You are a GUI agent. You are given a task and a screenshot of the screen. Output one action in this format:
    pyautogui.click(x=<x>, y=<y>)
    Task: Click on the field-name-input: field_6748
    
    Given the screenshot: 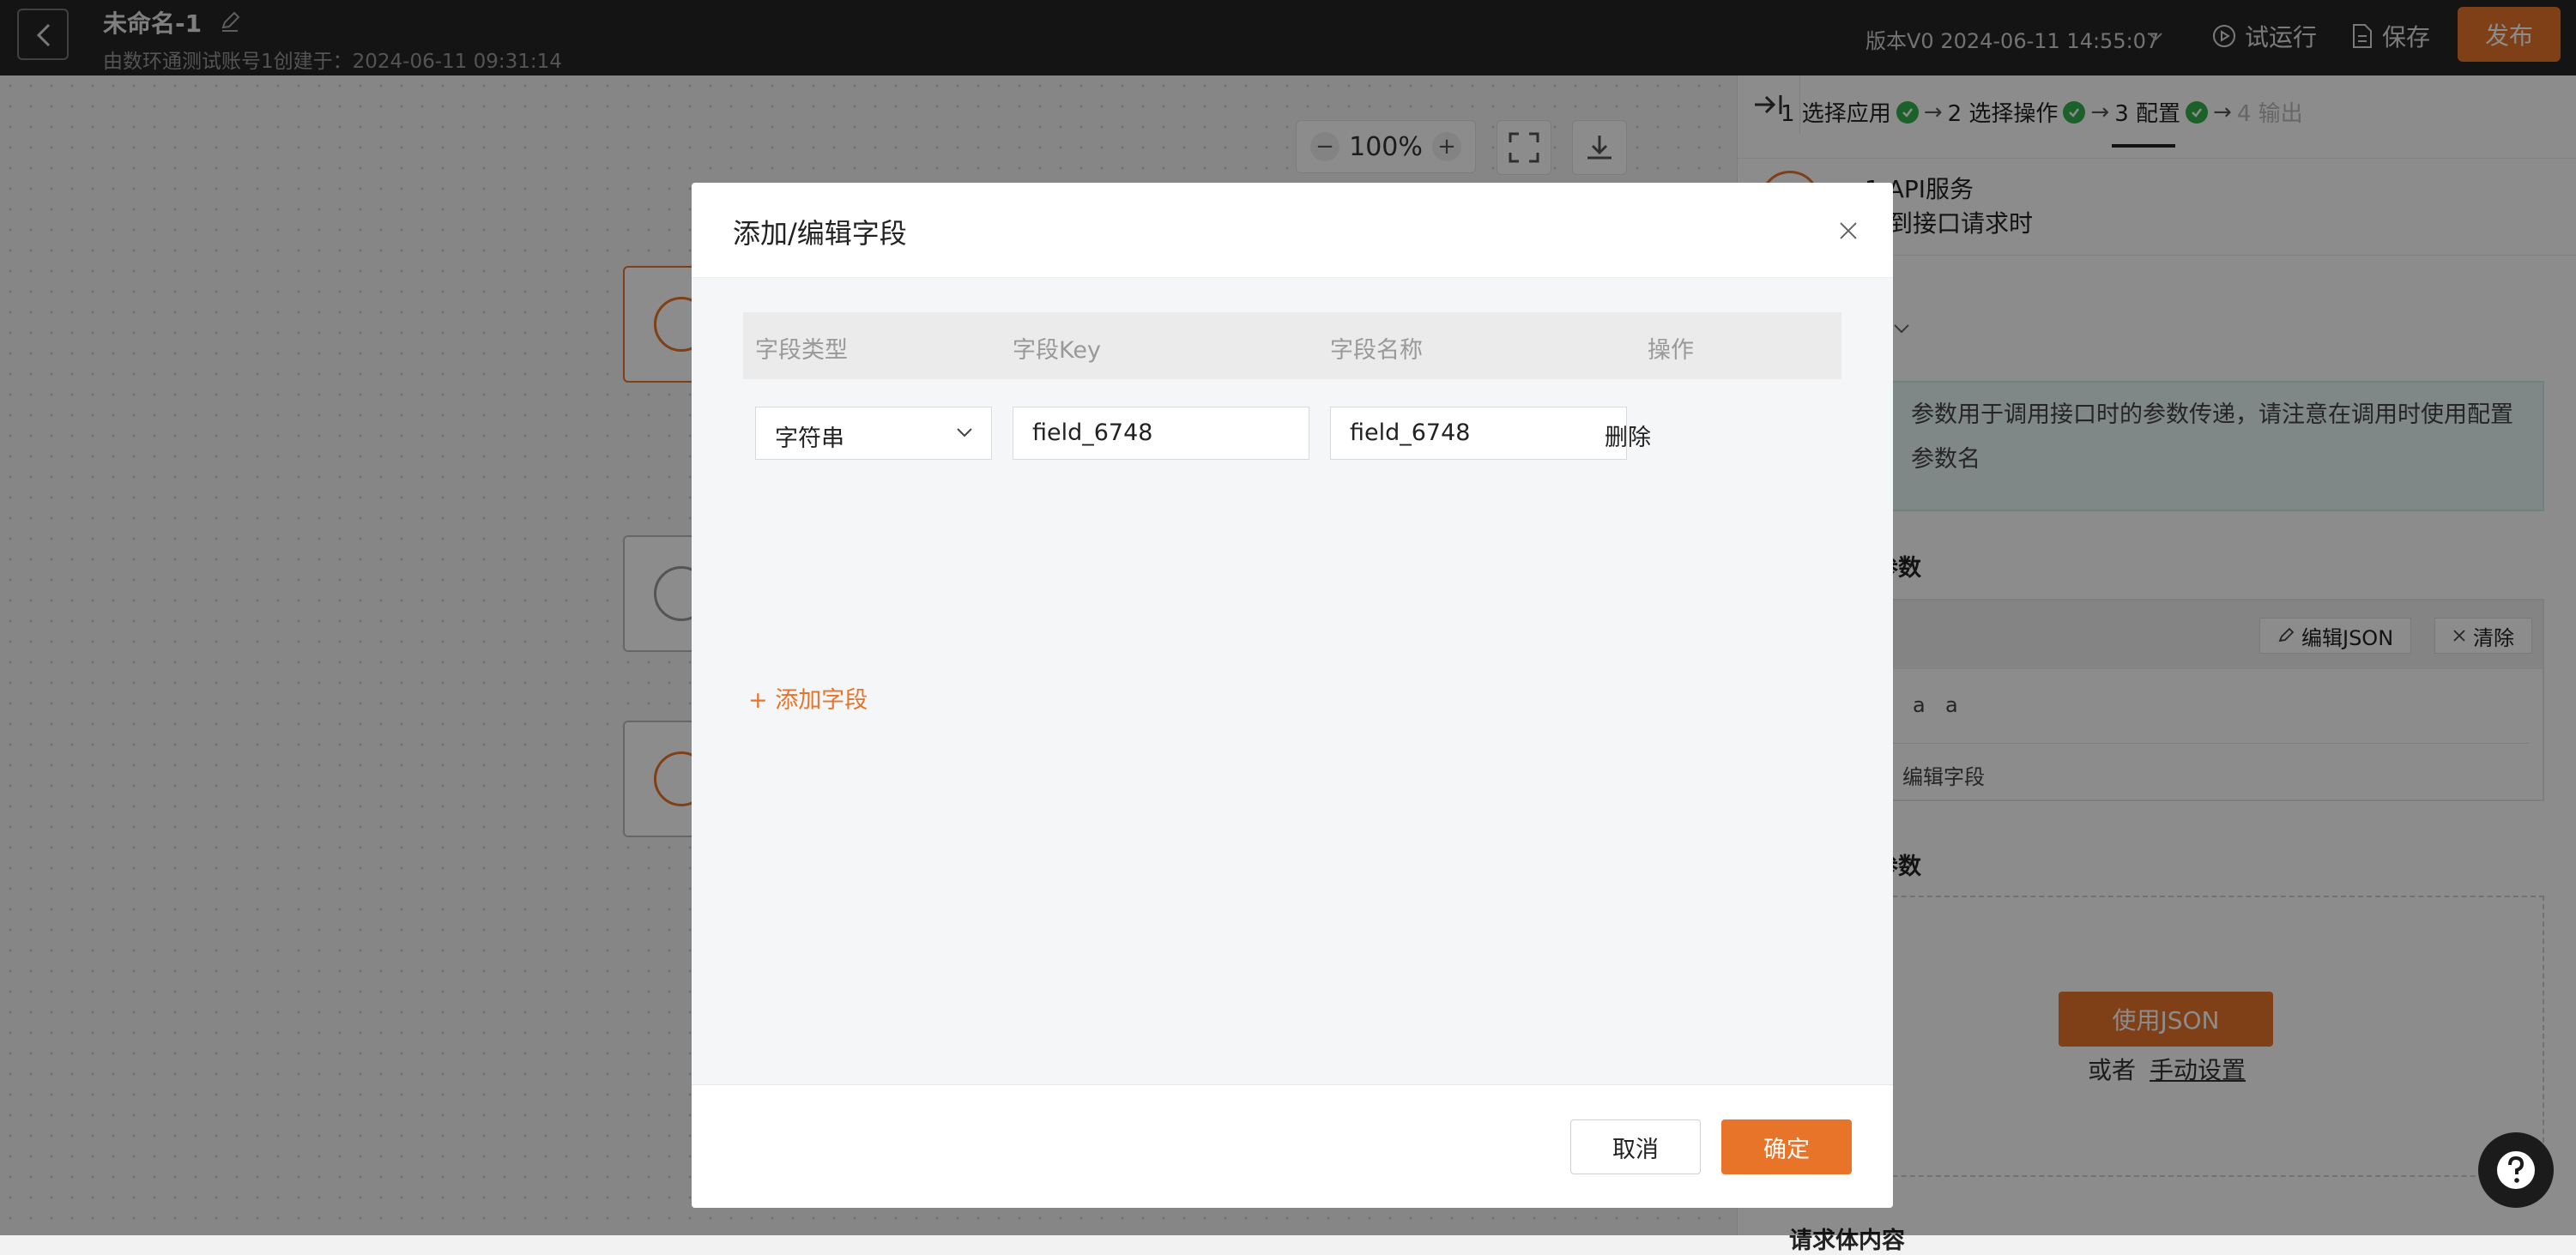 What is the action you would take?
    pyautogui.click(x=1478, y=433)
    